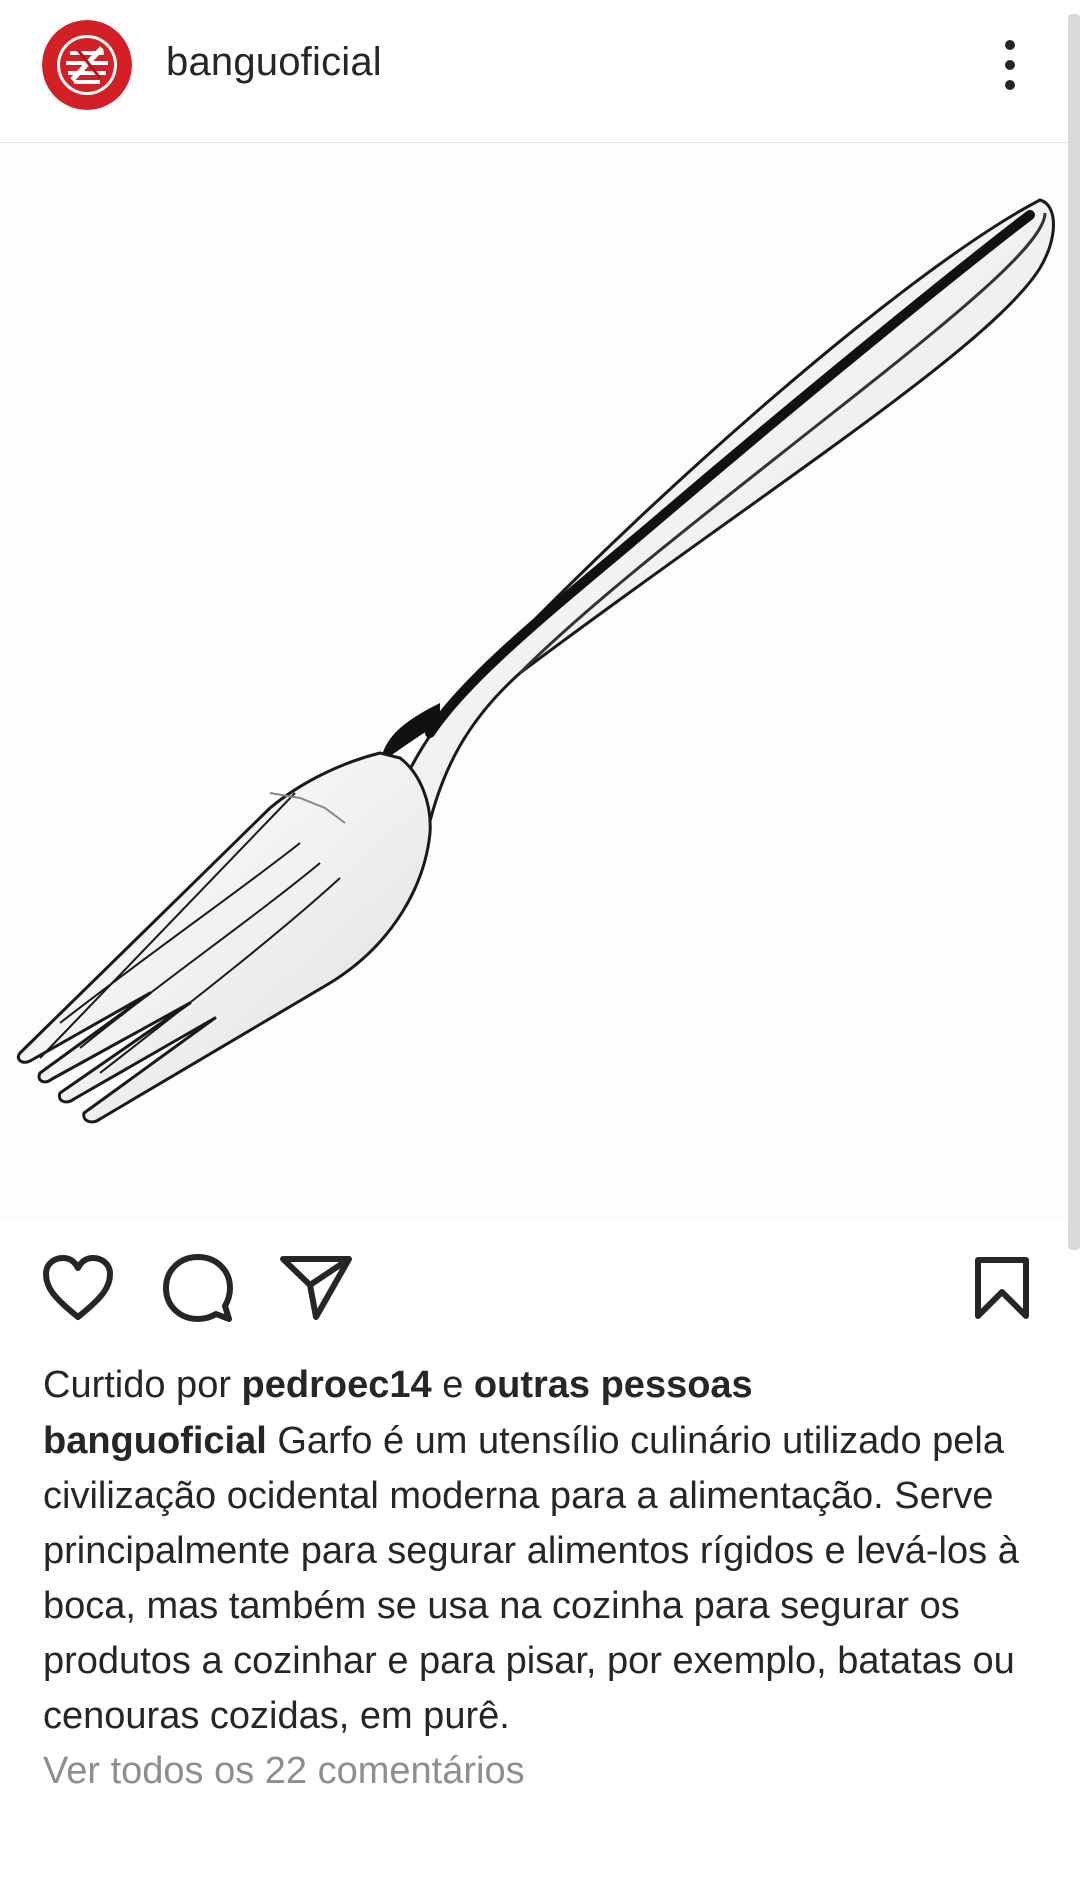 The width and height of the screenshot is (1080, 1880). Describe the element at coordinates (613, 1385) in the screenshot. I see `likes-others-link: outras pessoas` at that location.